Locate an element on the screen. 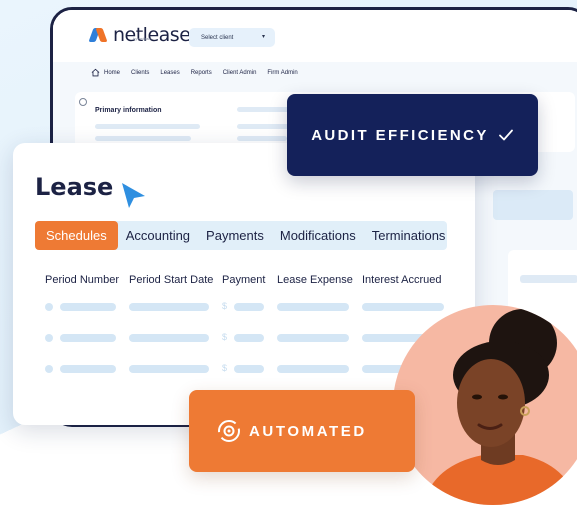  nav-item-firm-admin: Firm Admin is located at coordinates (282, 73).